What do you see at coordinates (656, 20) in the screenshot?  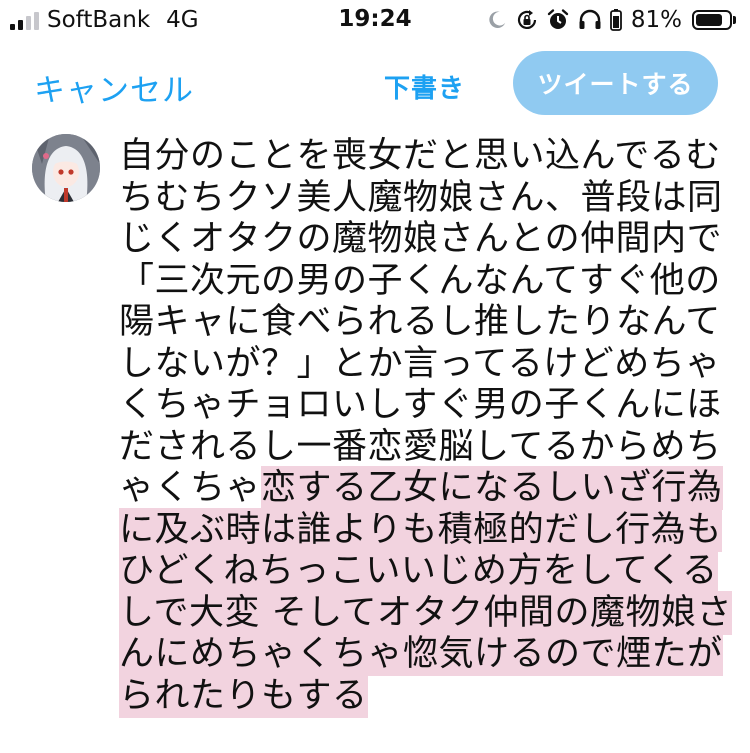 I see `battery-percentage: 81%` at bounding box center [656, 20].